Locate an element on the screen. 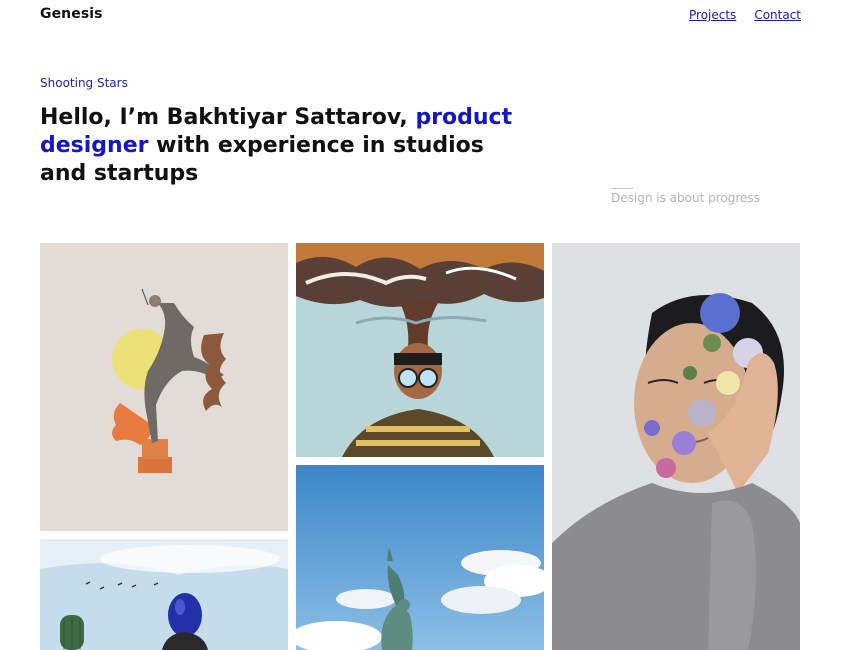 Image resolution: width=842 pixels, height=650 pixels. gallery-tile-balloon is located at coordinates (164, 594).